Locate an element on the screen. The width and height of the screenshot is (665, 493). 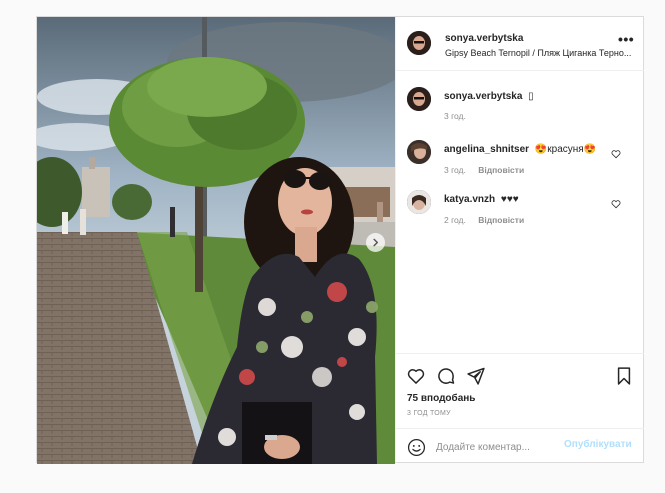
bookmark-icon is located at coordinates (624, 376).